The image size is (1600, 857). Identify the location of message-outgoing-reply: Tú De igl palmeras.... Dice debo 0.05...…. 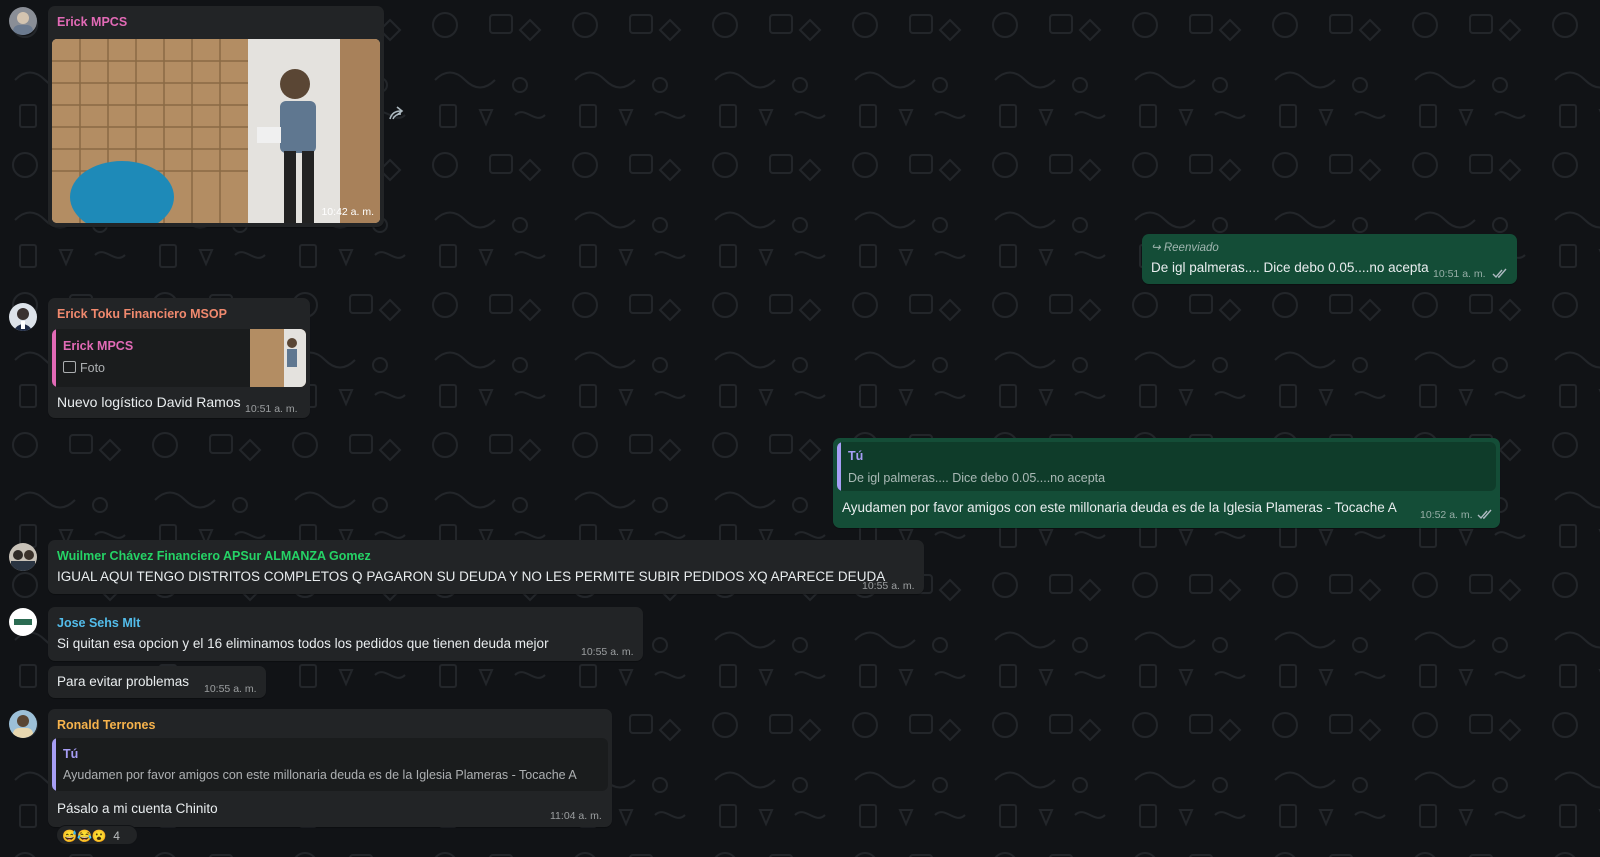
(1180, 483).